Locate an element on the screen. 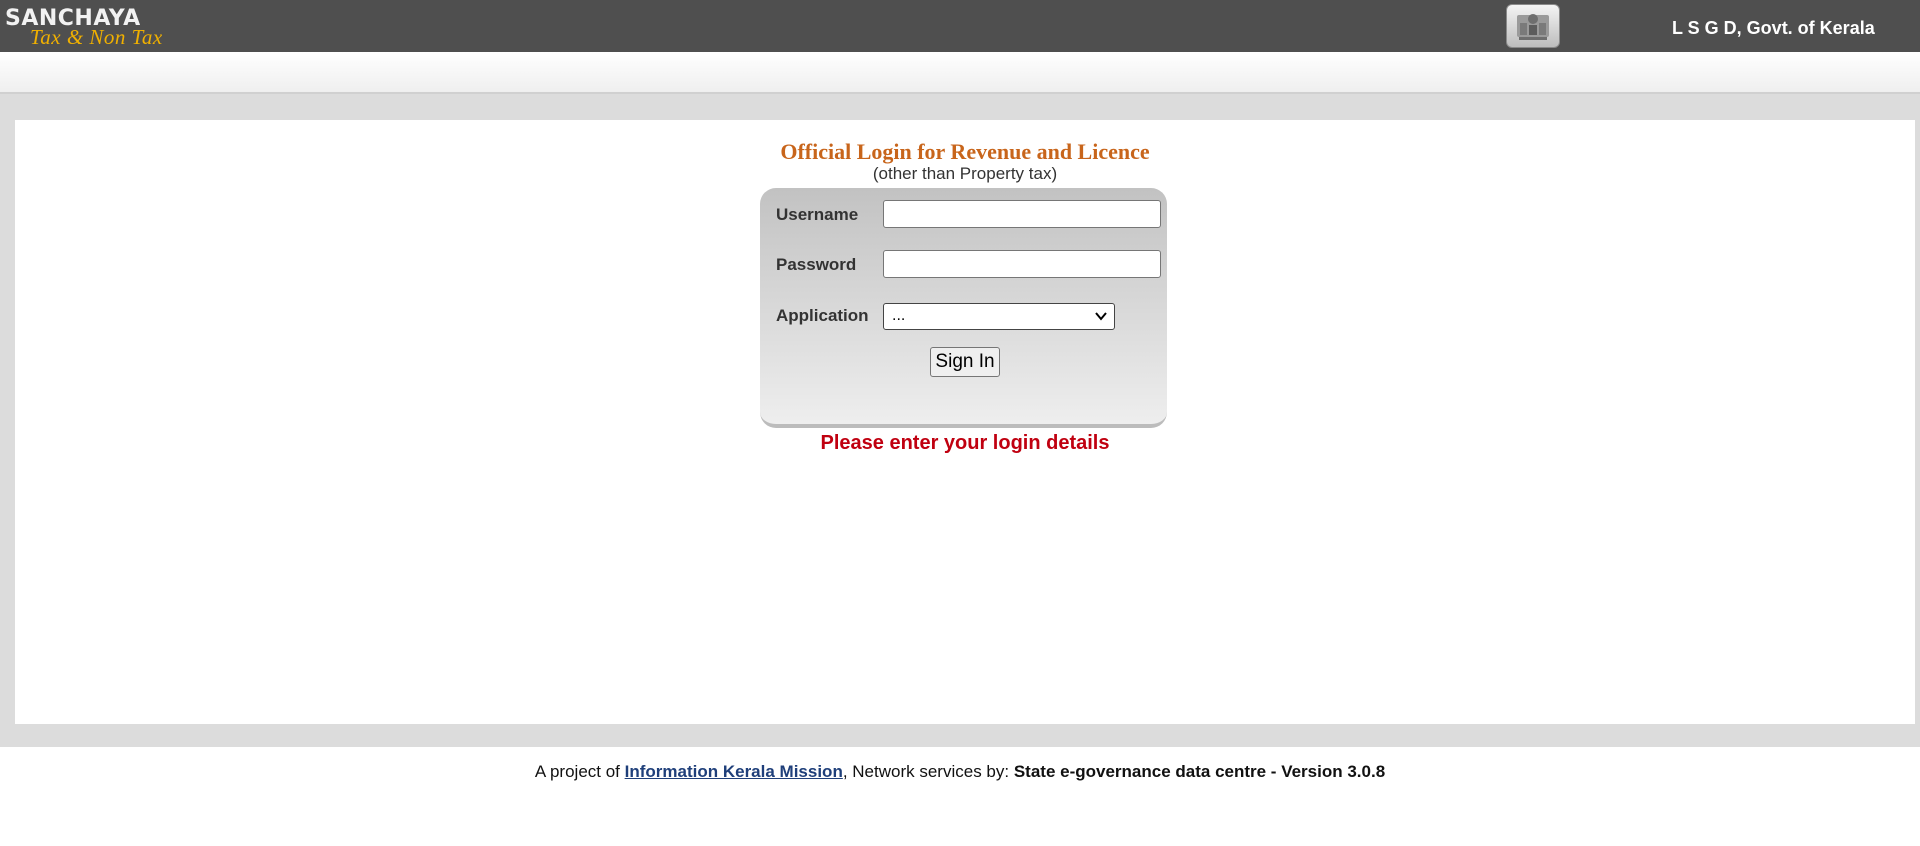 This screenshot has width=1920, height=846. kerala-emblem-icon is located at coordinates (1533, 26).